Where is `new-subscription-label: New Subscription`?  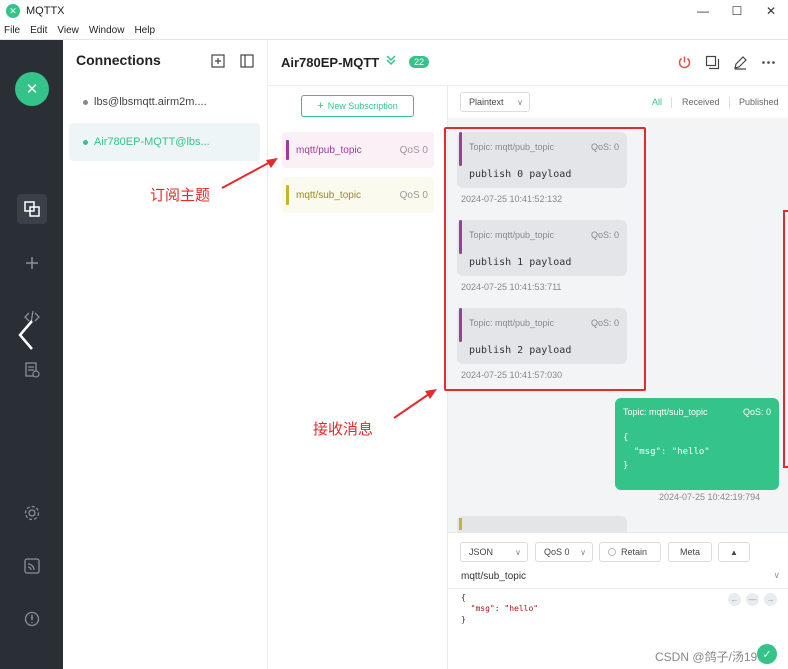
new-subscription-label: New Subscription is located at coordinates (362, 106).